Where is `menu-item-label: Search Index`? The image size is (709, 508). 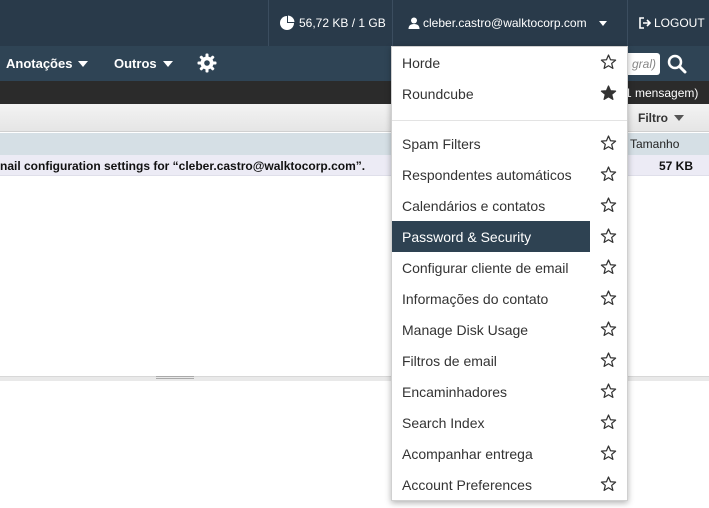
menu-item-label: Search Index is located at coordinates (443, 422).